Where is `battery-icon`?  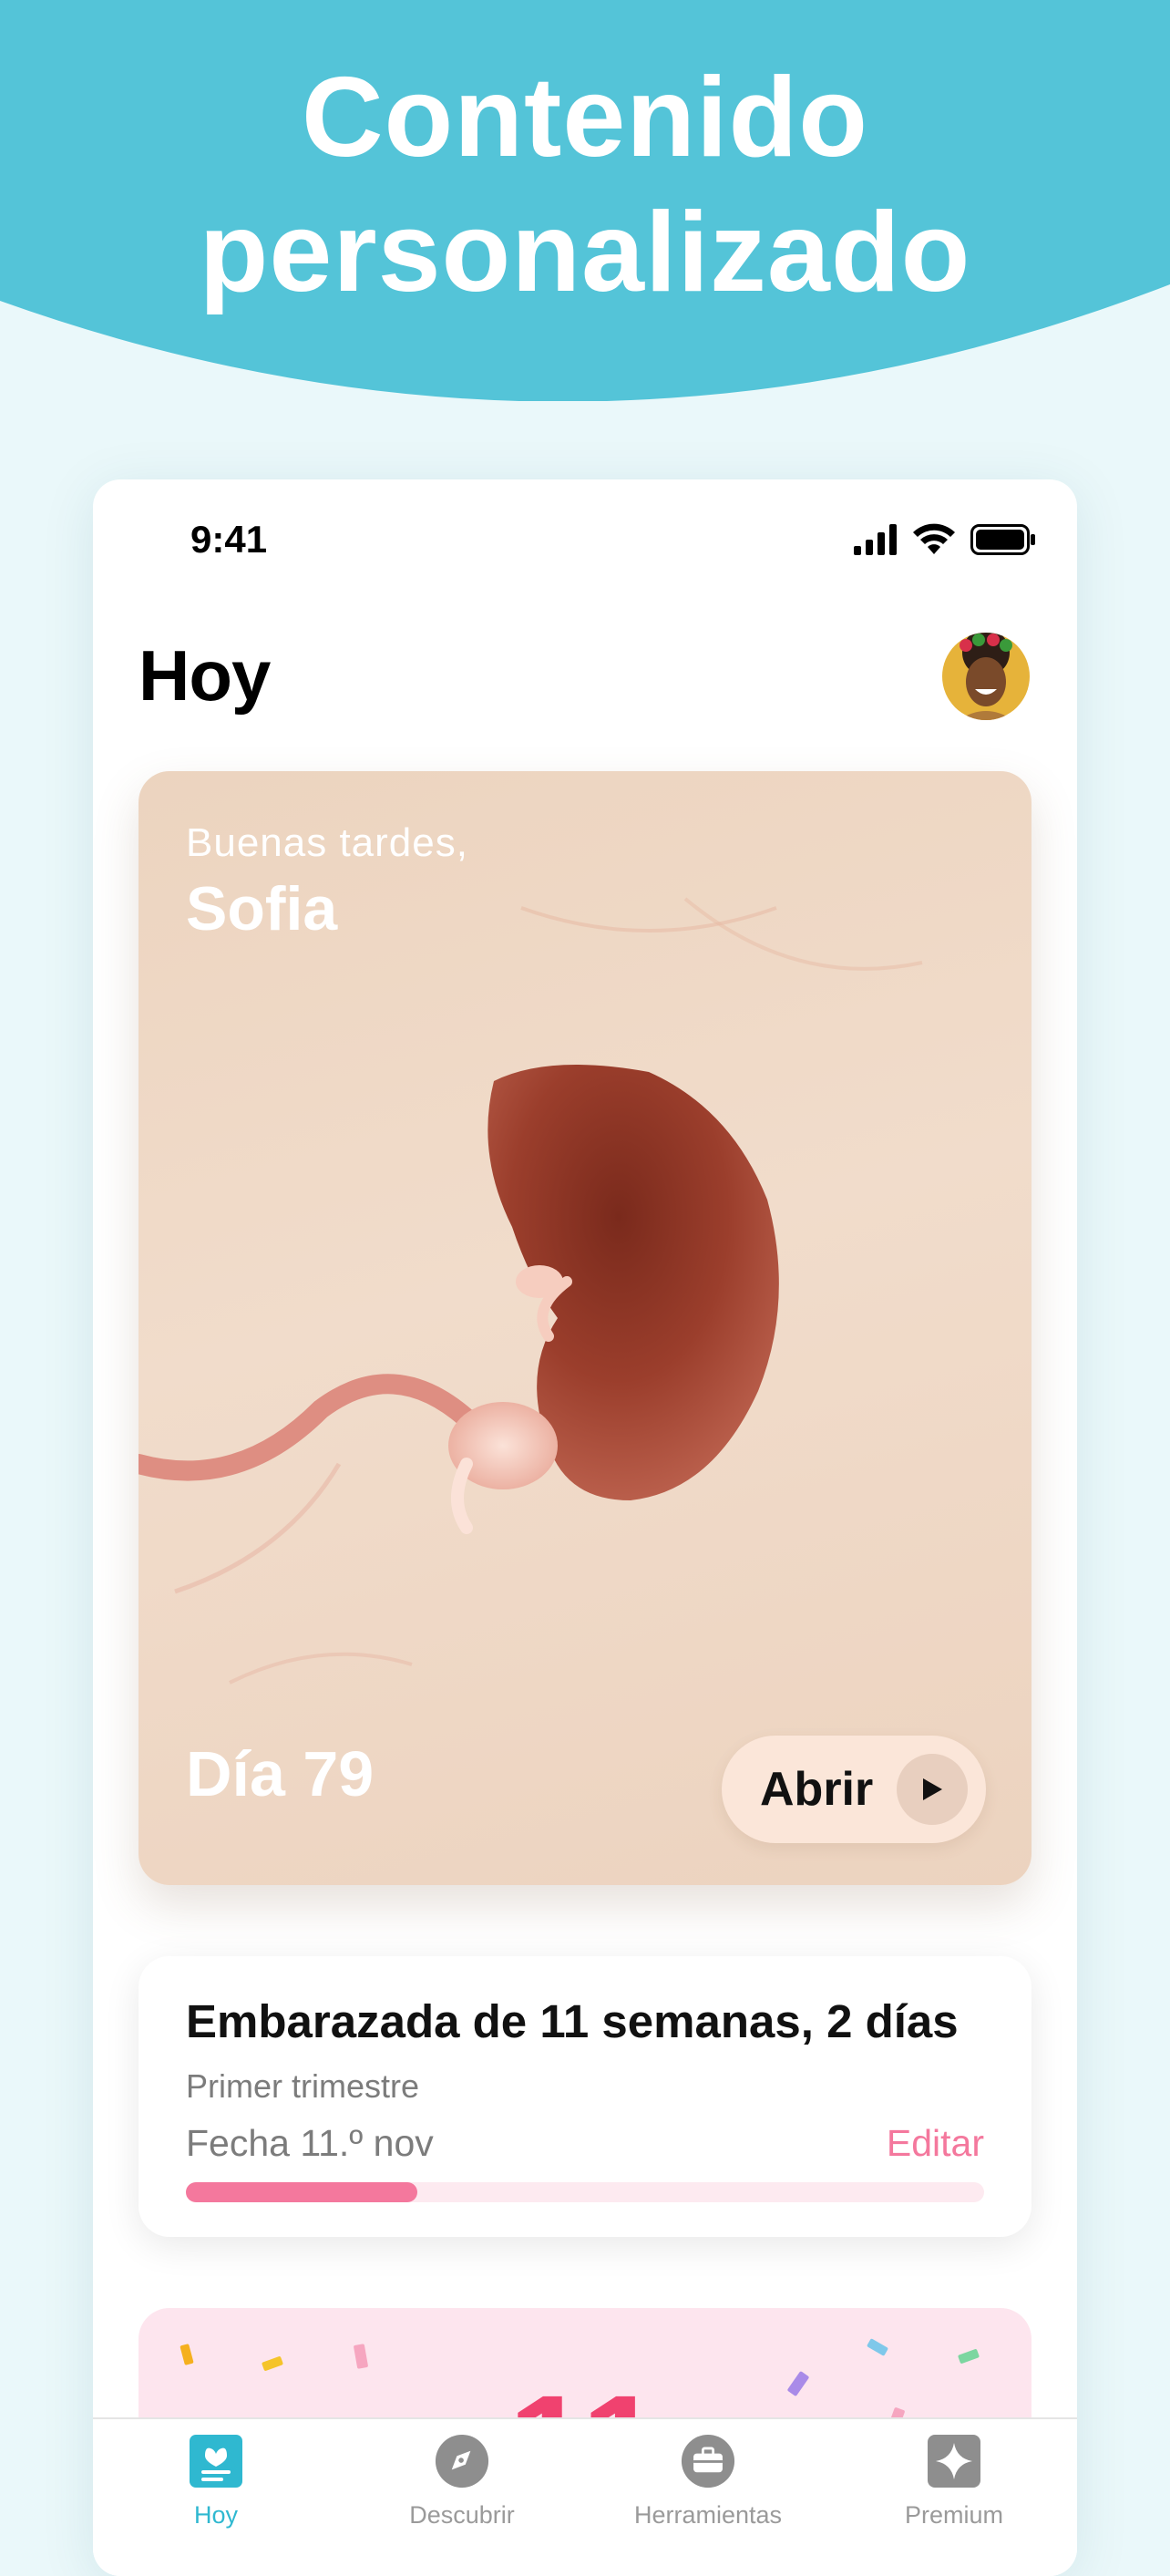
battery-icon is located at coordinates (1003, 539).